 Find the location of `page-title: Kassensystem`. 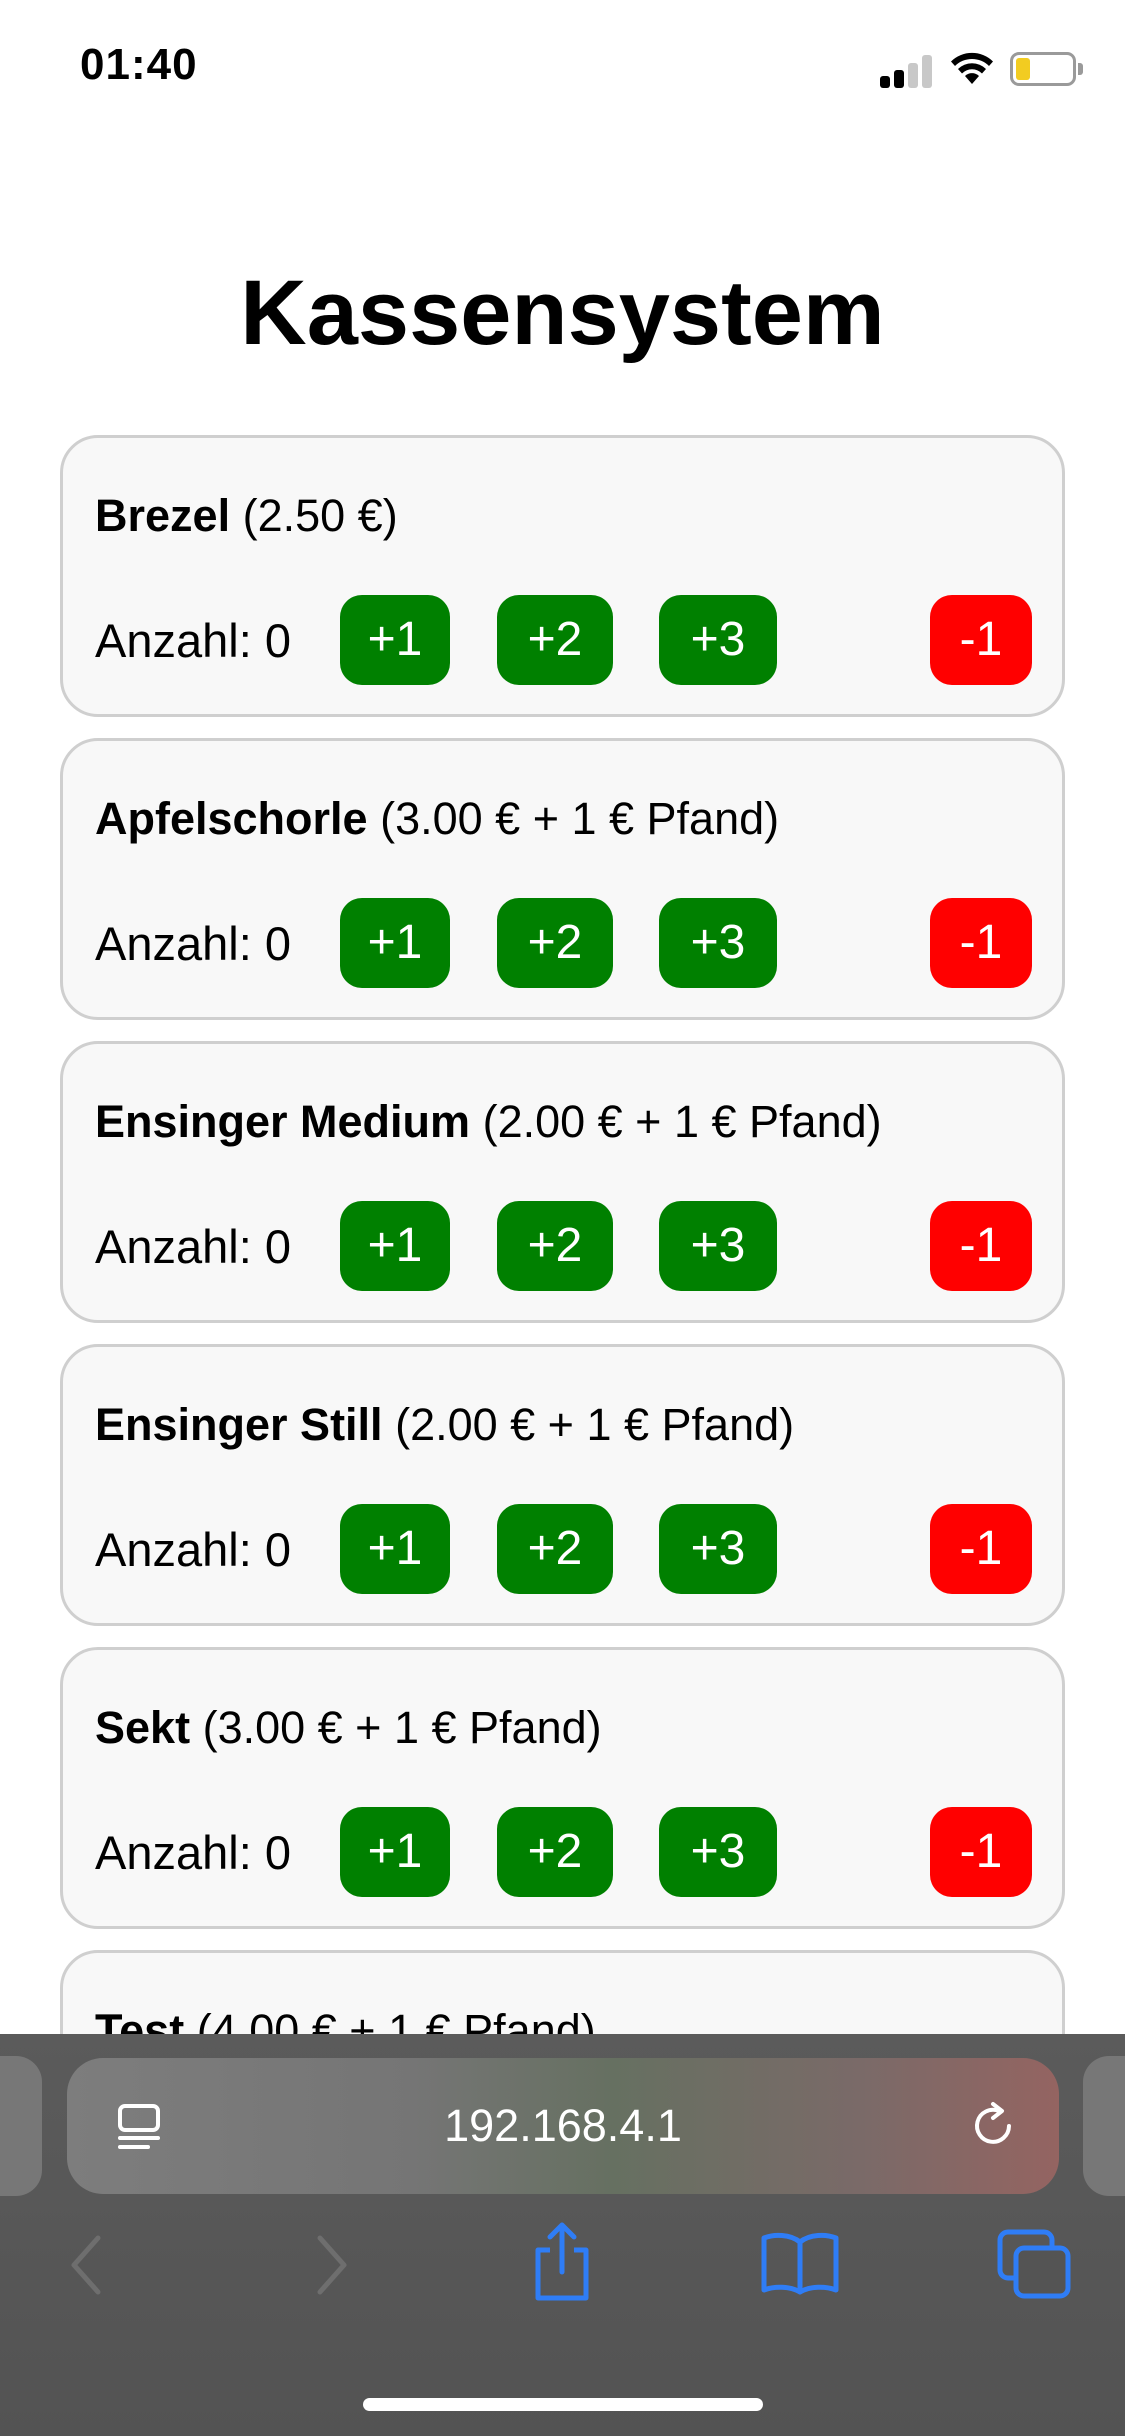

page-title: Kassensystem is located at coordinates (562, 313).